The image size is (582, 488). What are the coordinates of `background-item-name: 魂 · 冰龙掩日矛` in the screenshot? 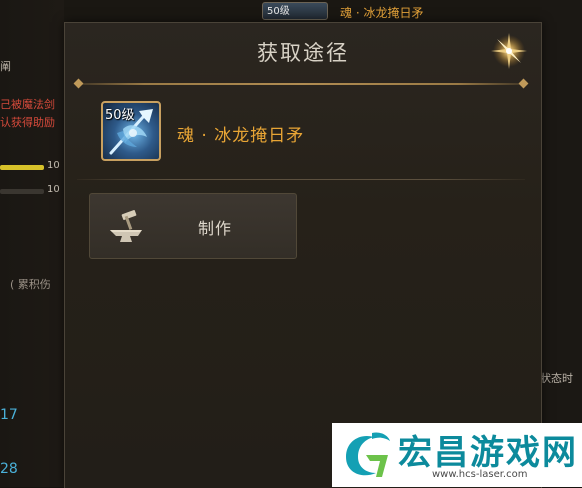 It's located at (382, 13).